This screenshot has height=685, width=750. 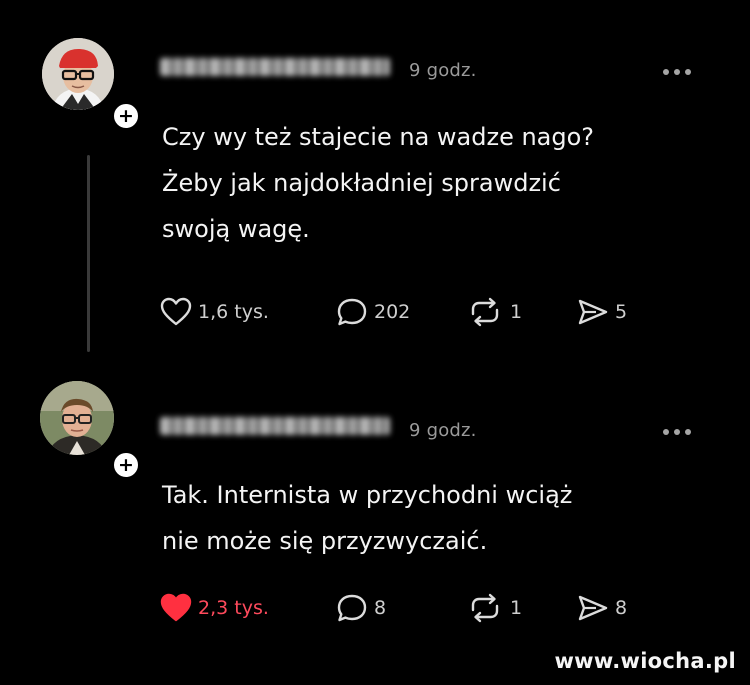 I want to click on comment-button: 8, so click(x=361, y=608).